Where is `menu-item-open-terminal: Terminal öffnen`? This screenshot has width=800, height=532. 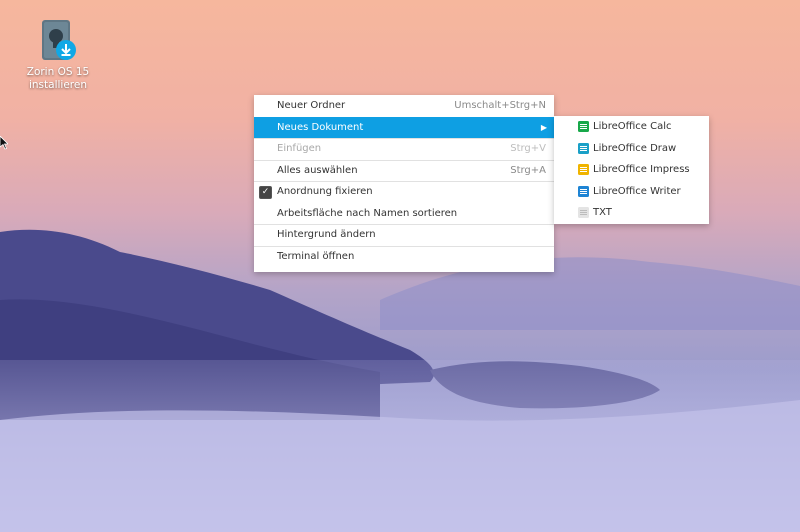
menu-item-open-terminal: Terminal öffnen is located at coordinates (404, 256).